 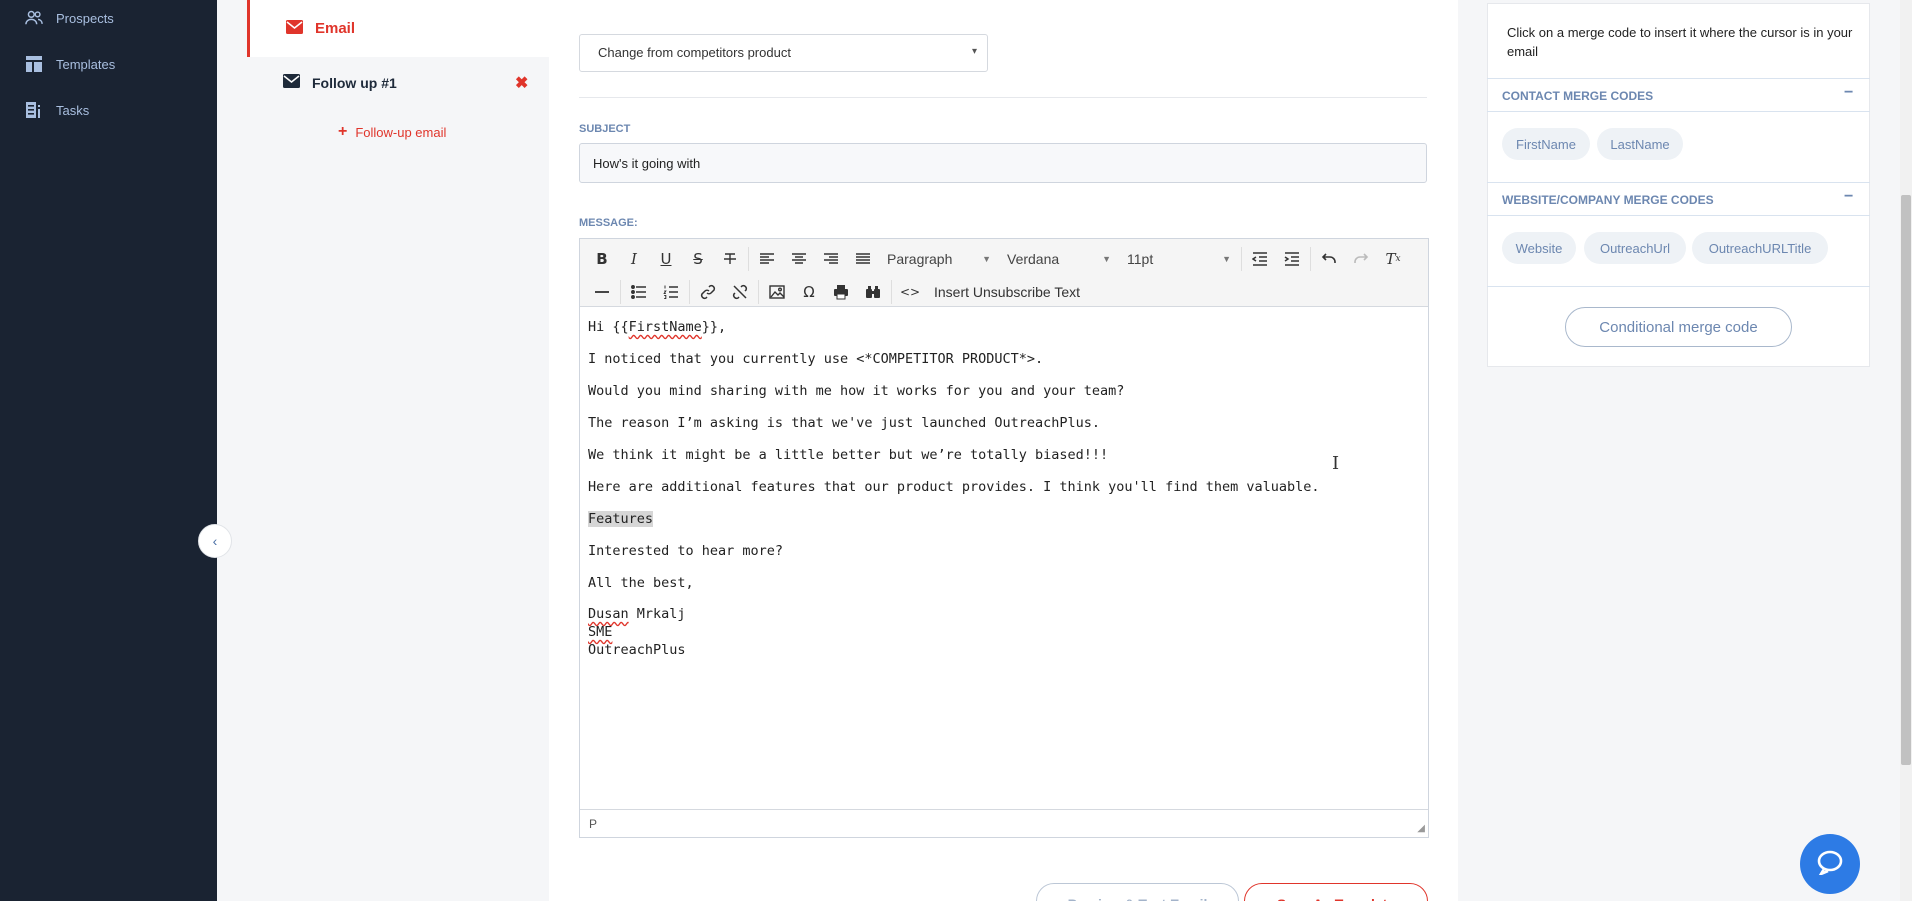 What do you see at coordinates (1260, 259) in the screenshot?
I see `outdent-icon` at bounding box center [1260, 259].